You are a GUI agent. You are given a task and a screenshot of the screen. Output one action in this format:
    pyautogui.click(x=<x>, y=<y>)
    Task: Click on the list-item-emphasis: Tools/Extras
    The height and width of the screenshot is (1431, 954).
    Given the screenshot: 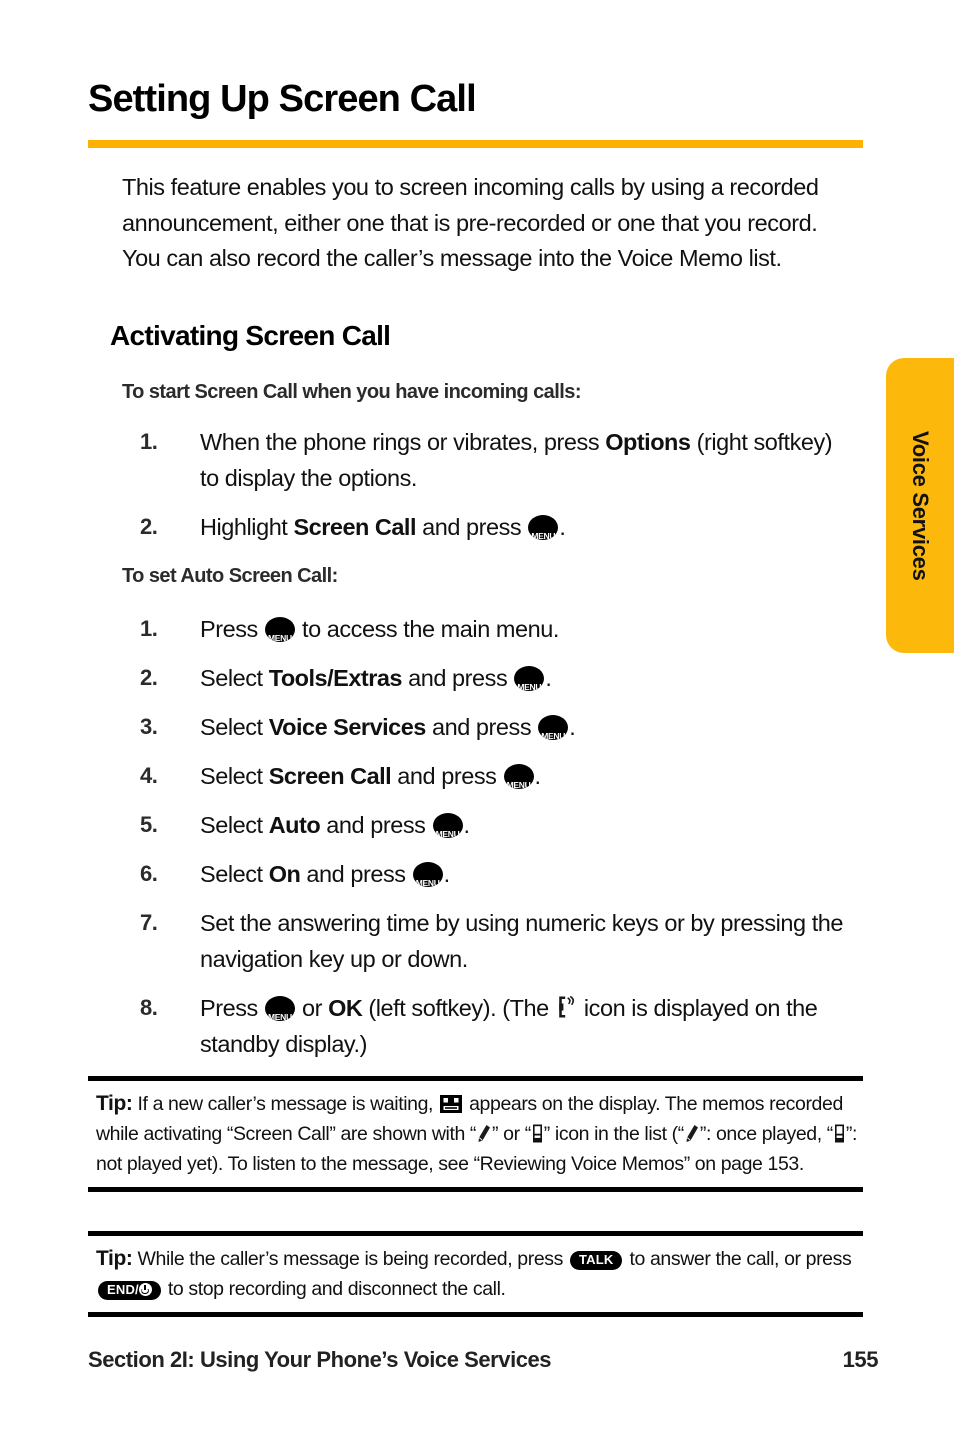 What is the action you would take?
    pyautogui.click(x=335, y=678)
    